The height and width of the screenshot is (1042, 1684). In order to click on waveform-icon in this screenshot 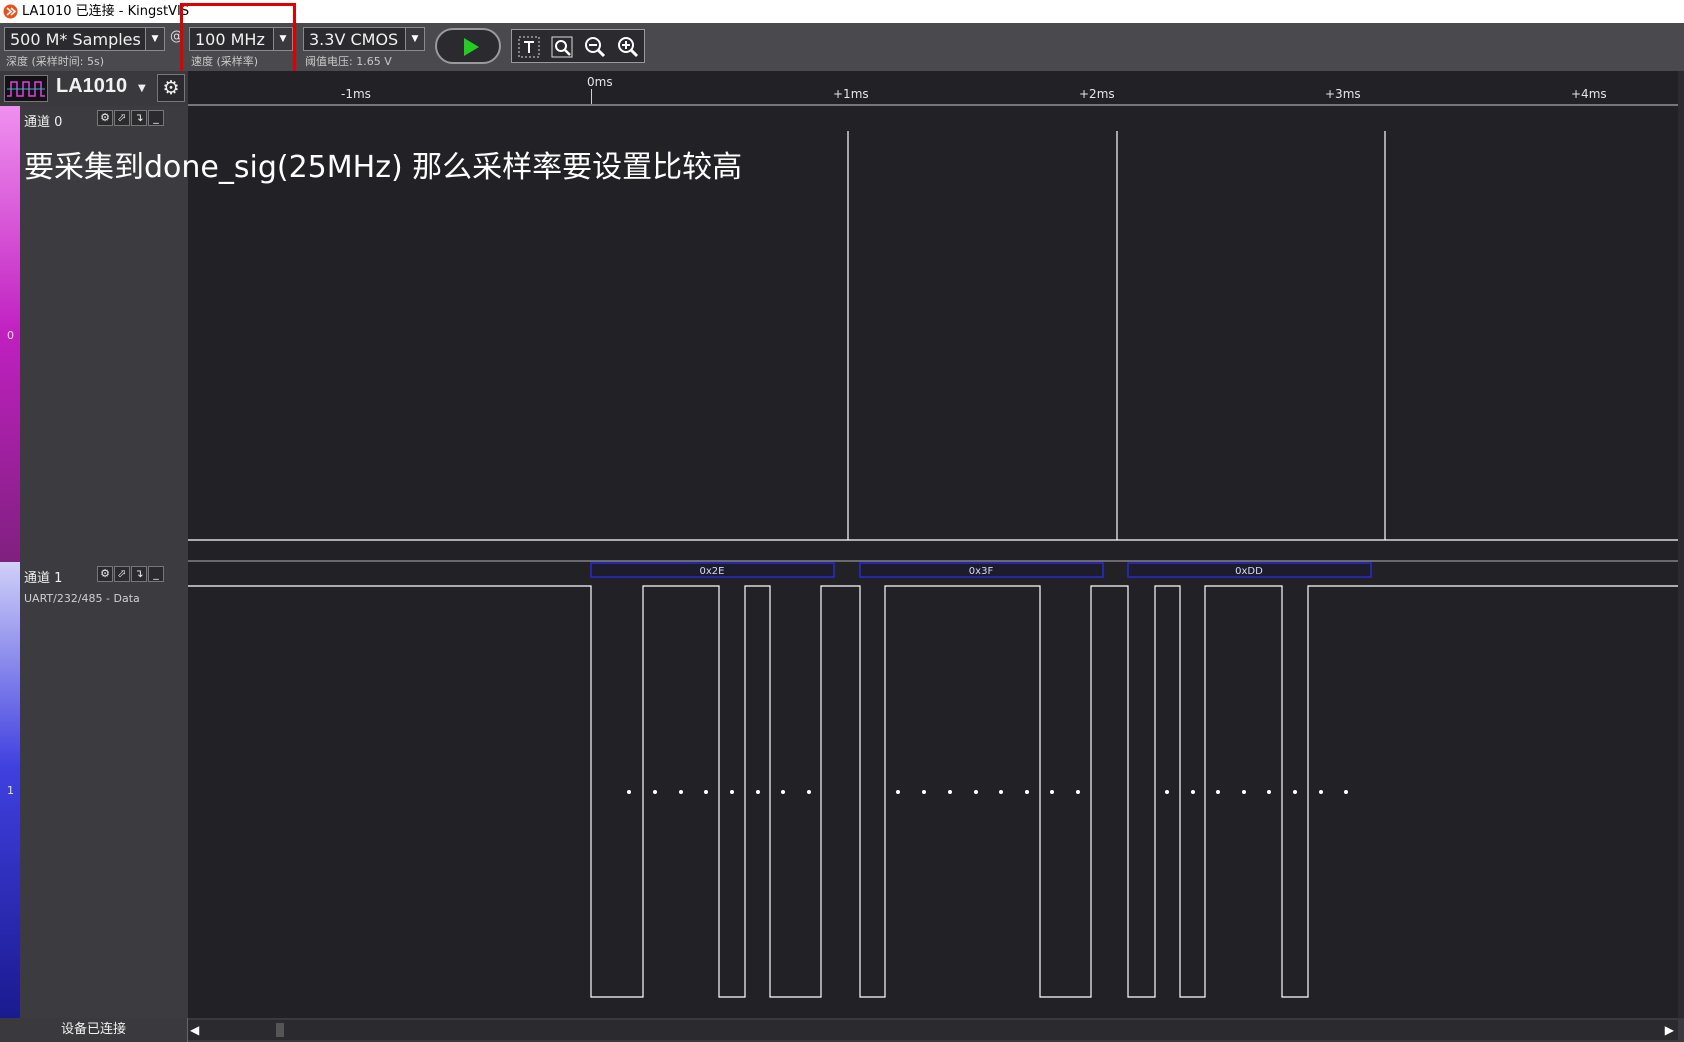, I will do `click(26, 88)`.